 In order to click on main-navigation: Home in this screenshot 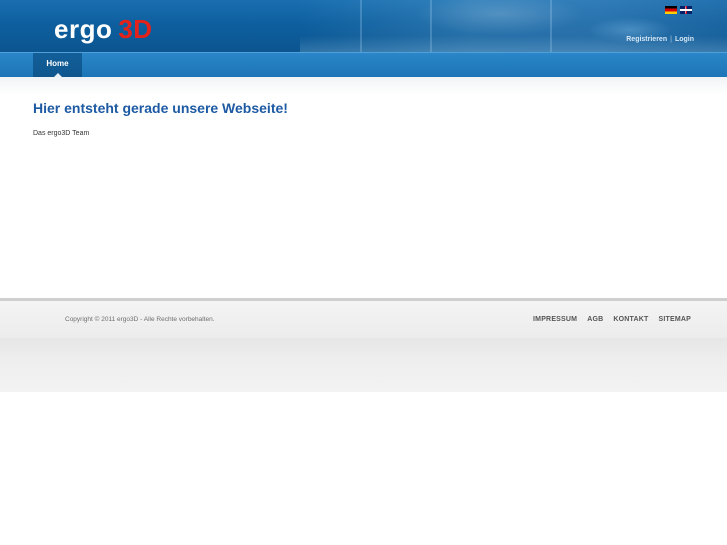, I will do `click(363, 64)`.